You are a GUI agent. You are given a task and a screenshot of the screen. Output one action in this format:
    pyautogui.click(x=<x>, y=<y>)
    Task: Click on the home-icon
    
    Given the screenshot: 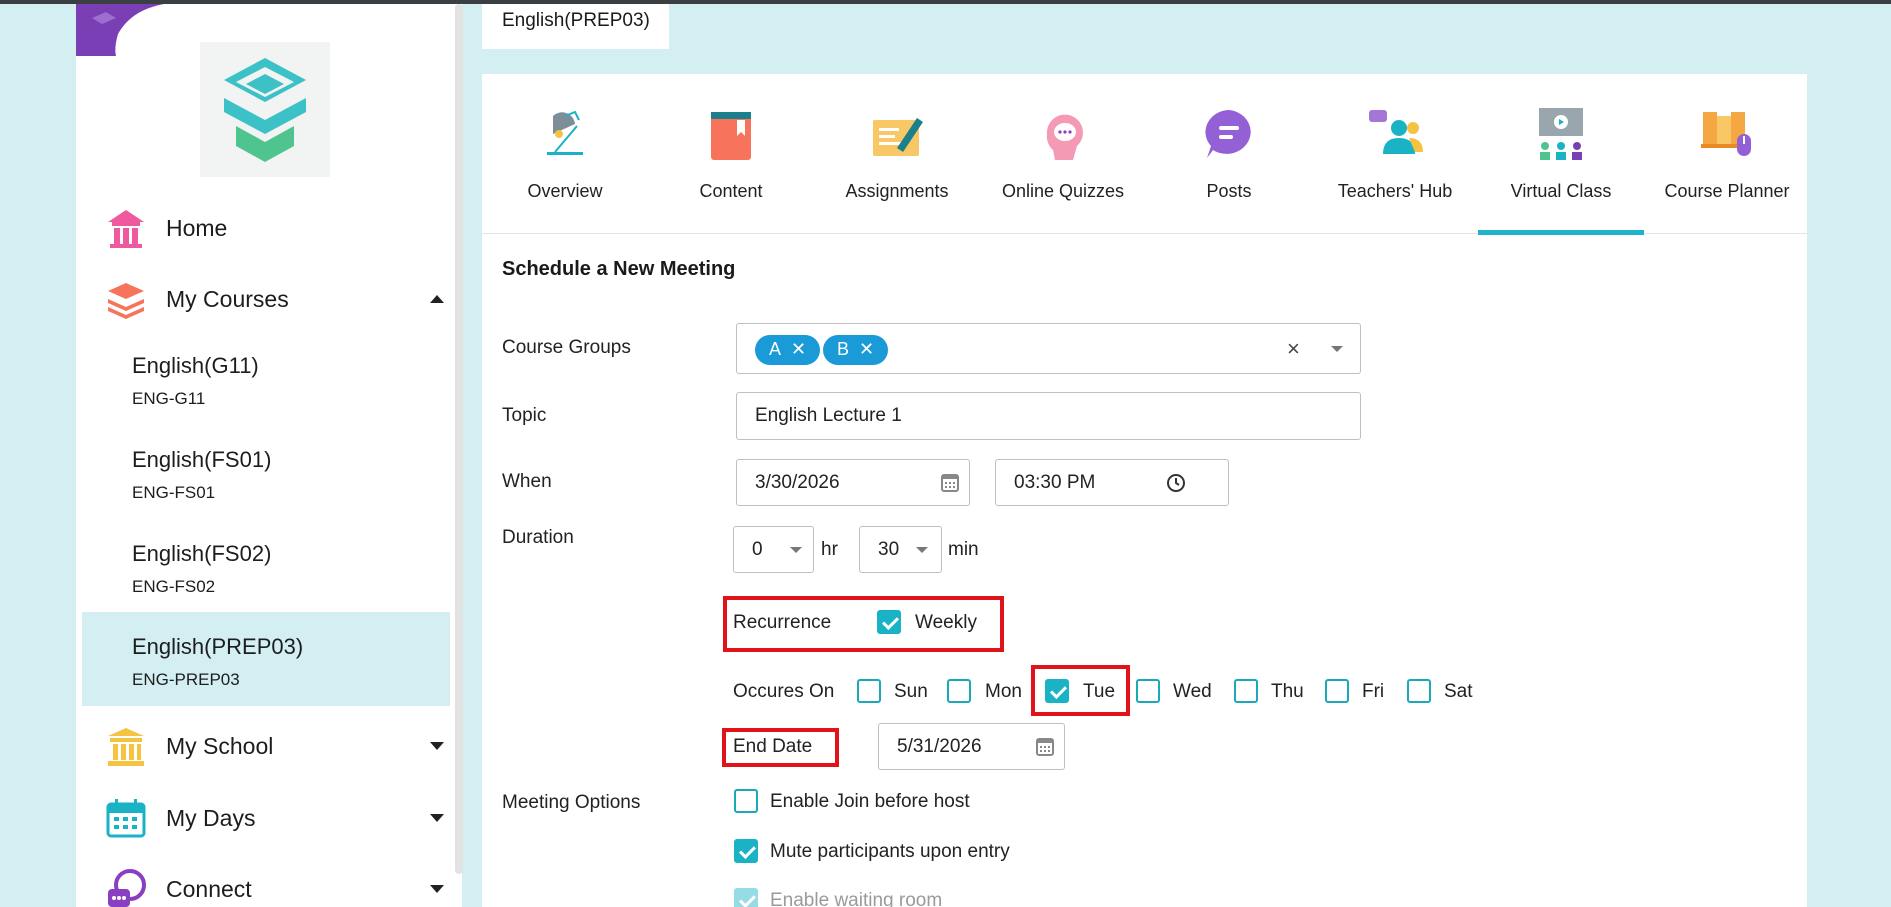 What is the action you would take?
    pyautogui.click(x=126, y=228)
    